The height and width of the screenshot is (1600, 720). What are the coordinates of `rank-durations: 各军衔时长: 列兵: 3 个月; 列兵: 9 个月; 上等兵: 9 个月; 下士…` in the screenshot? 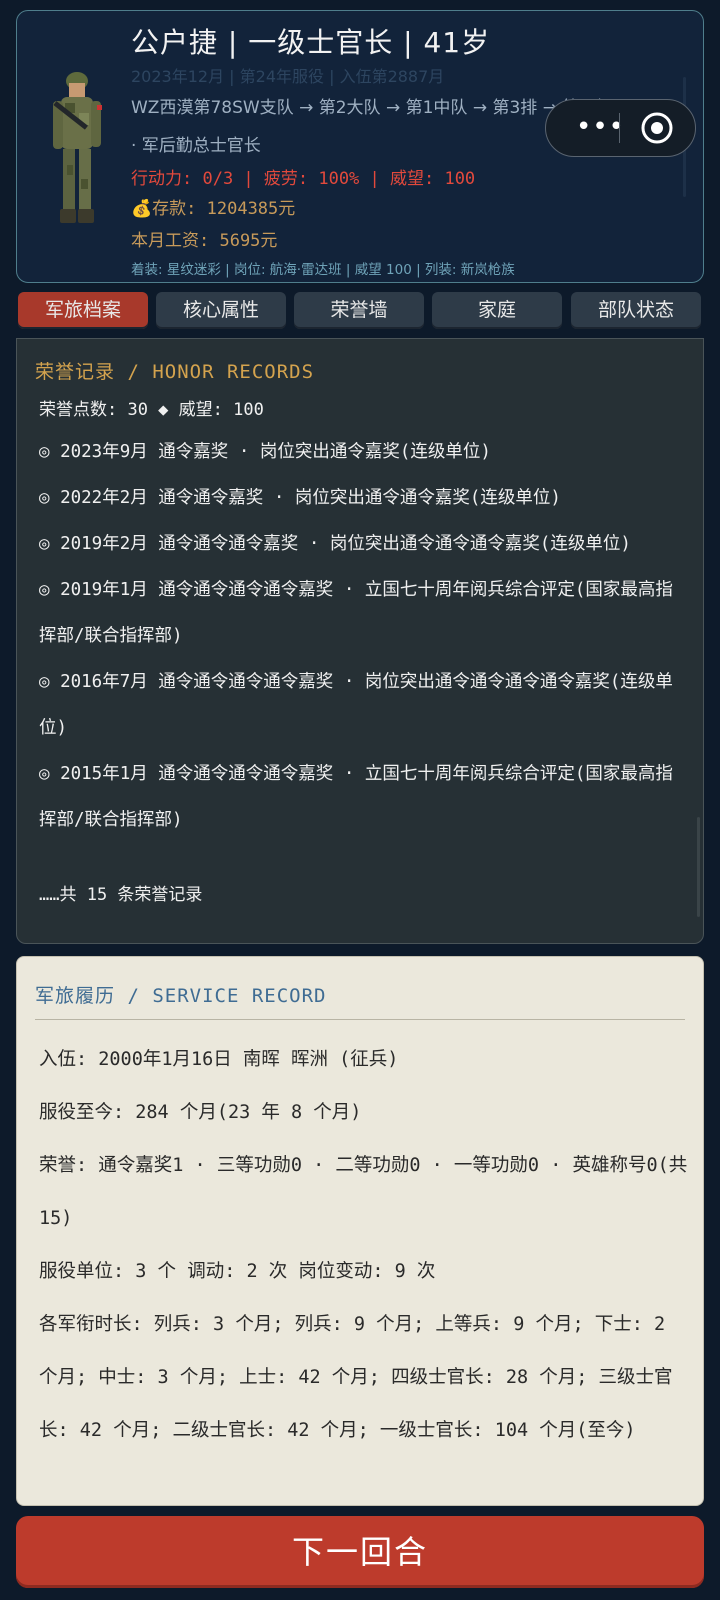 It's located at (356, 1377).